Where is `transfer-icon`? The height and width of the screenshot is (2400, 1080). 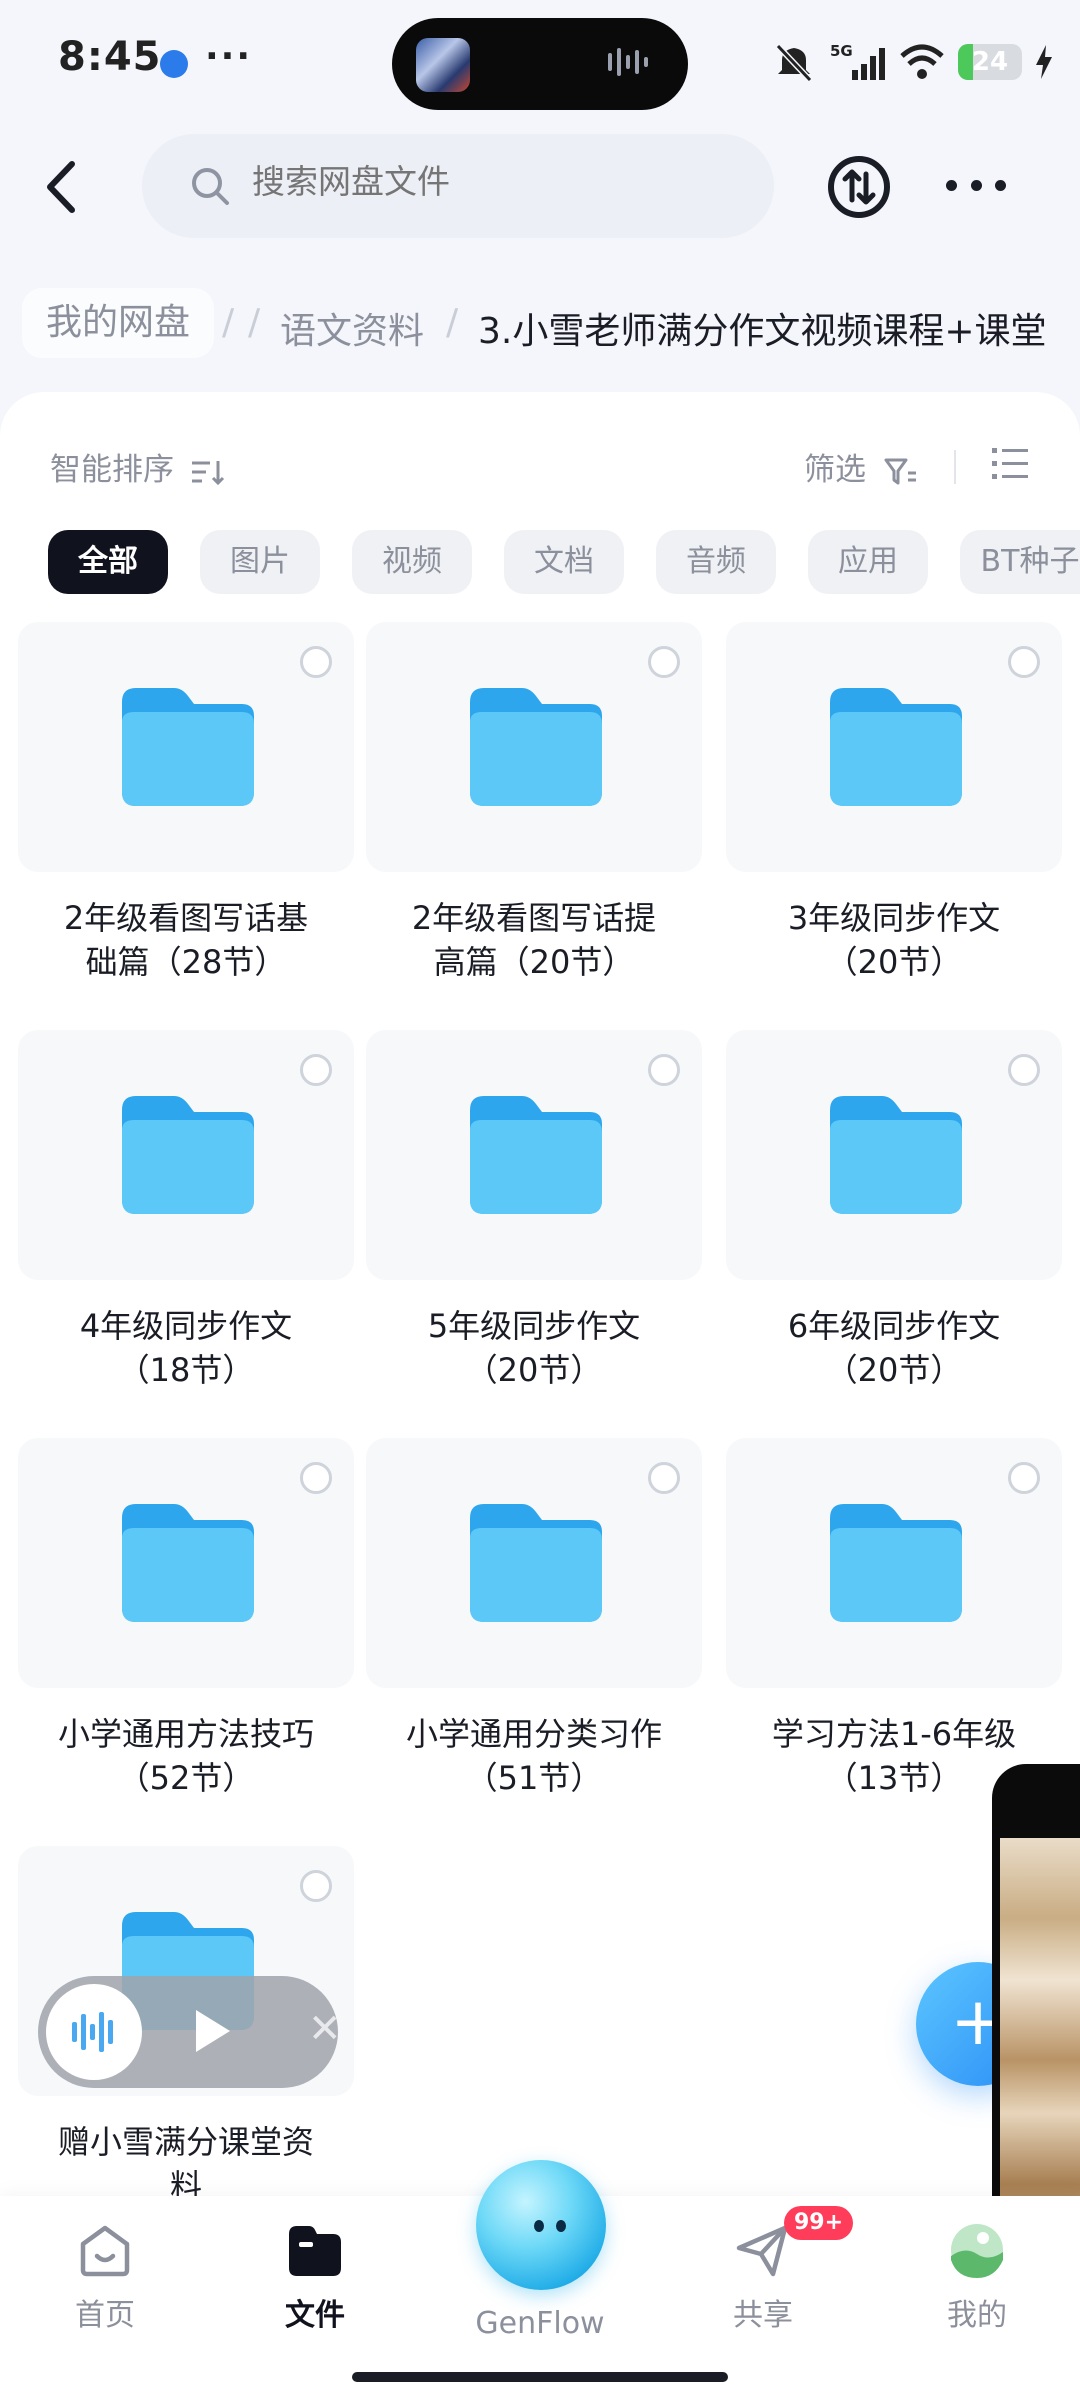
transfer-icon is located at coordinates (859, 187).